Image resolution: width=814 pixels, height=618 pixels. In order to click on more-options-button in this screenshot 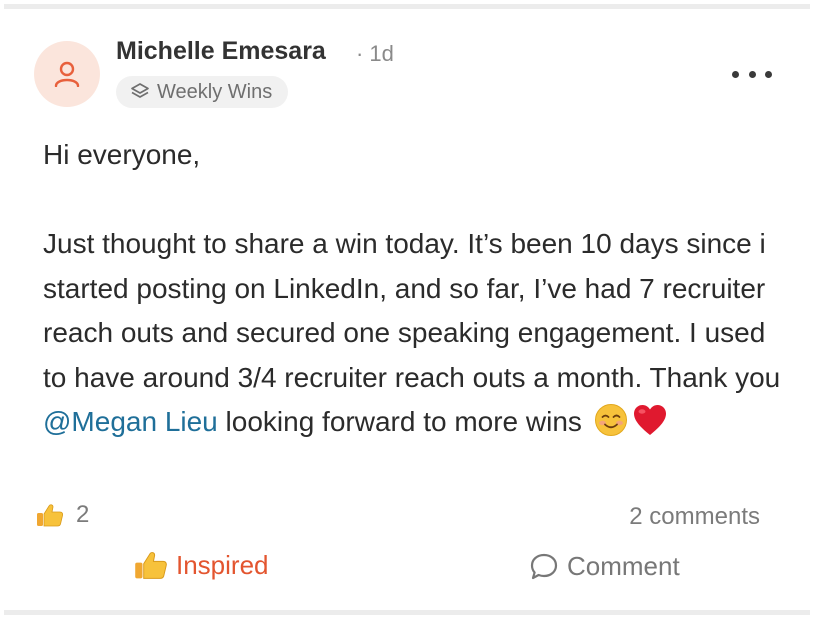, I will do `click(752, 74)`.